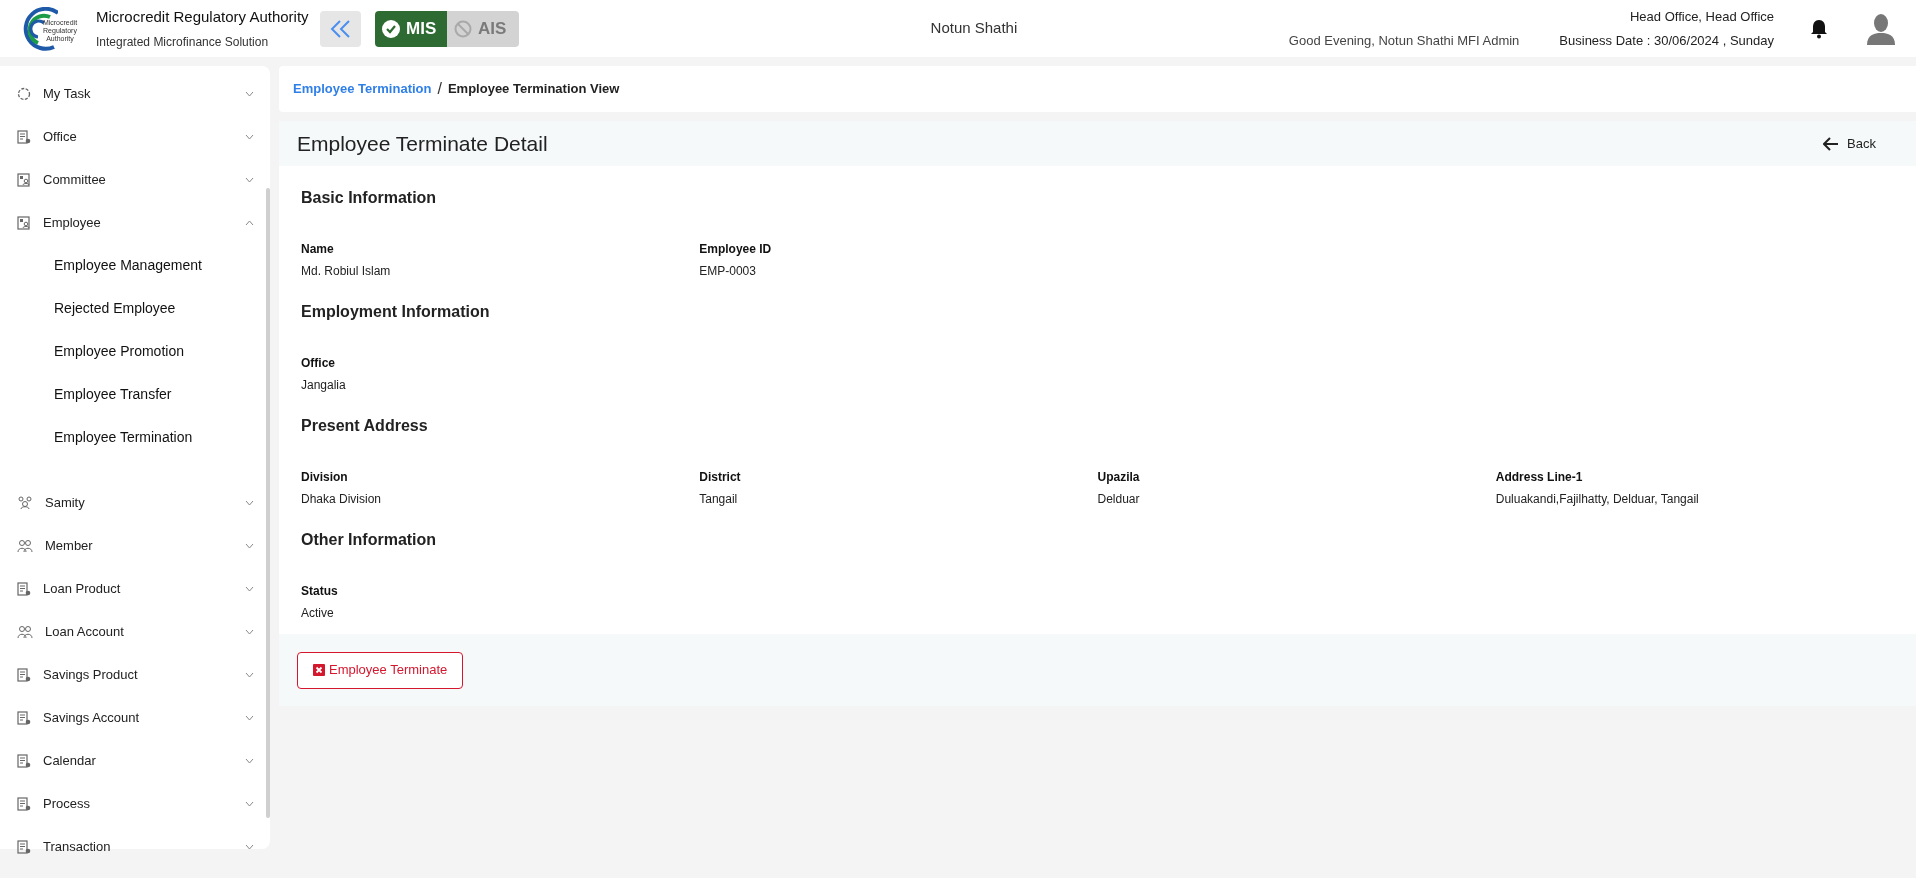 This screenshot has width=1916, height=878. What do you see at coordinates (1849, 143) in the screenshot?
I see `back-button: Back` at bounding box center [1849, 143].